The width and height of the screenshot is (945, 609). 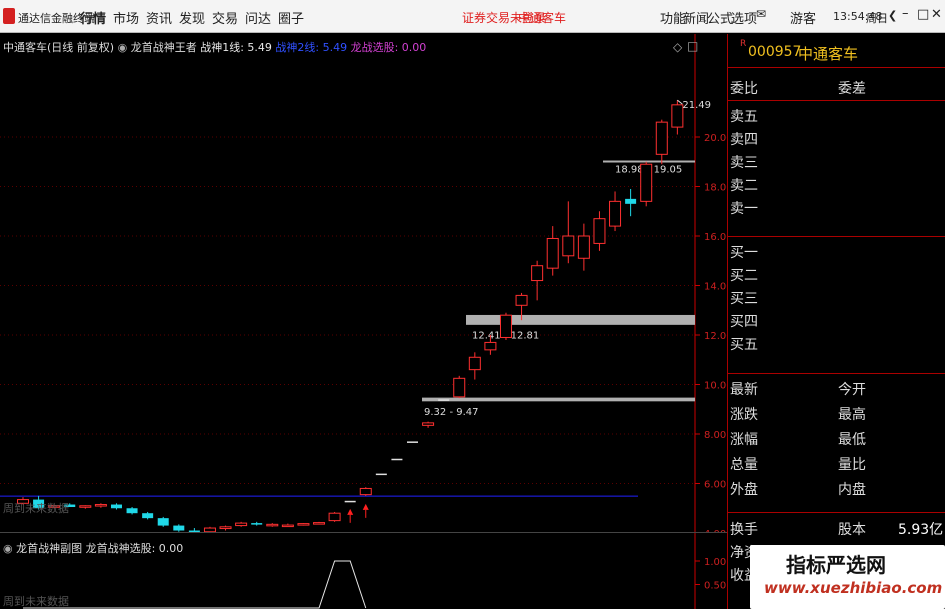 What do you see at coordinates (852, 440) in the screenshot?
I see `low-label: 最低` at bounding box center [852, 440].